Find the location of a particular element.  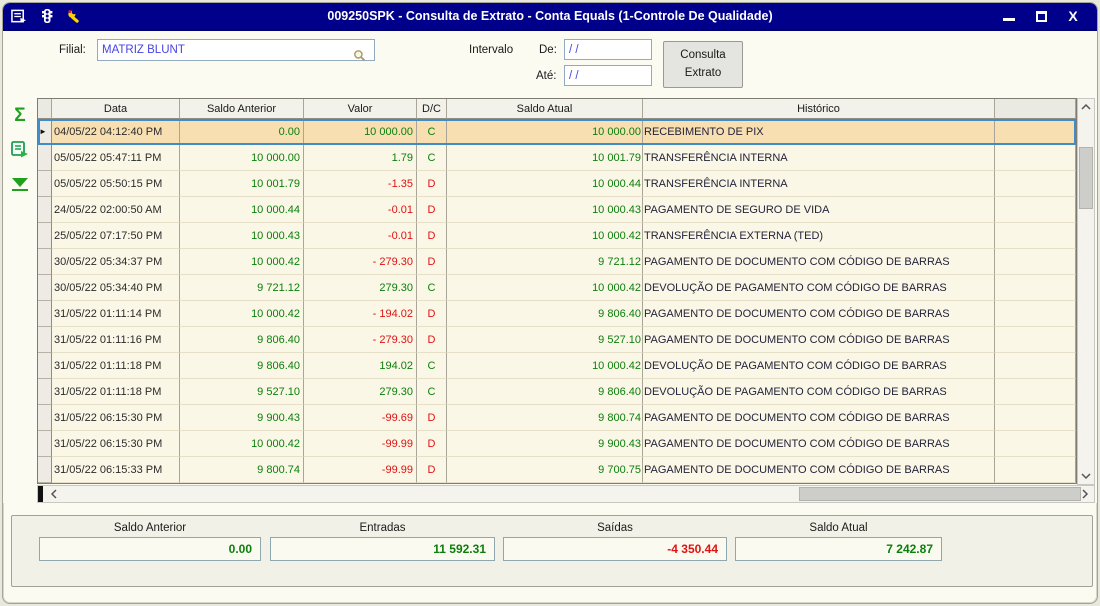

scroll-left-icon is located at coordinates (54, 494).